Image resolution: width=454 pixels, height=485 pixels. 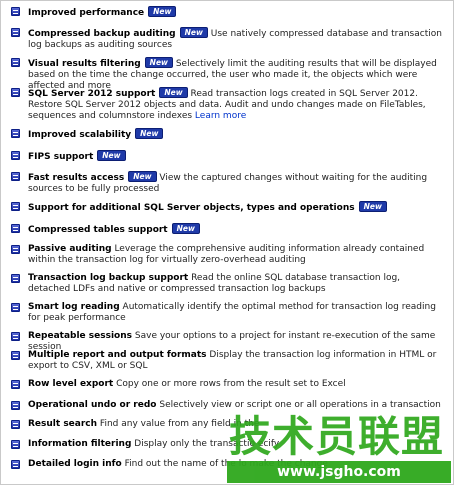 What do you see at coordinates (74, 307) in the screenshot?
I see `feature-title: Smart log reading` at bounding box center [74, 307].